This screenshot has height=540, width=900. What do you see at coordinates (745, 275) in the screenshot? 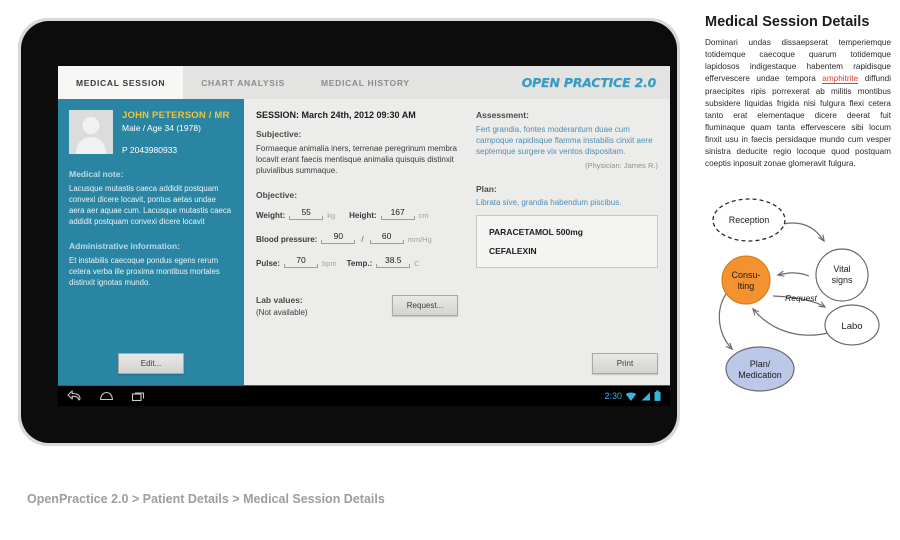
I see `node-consulting-label-1: Consu-` at bounding box center [745, 275].